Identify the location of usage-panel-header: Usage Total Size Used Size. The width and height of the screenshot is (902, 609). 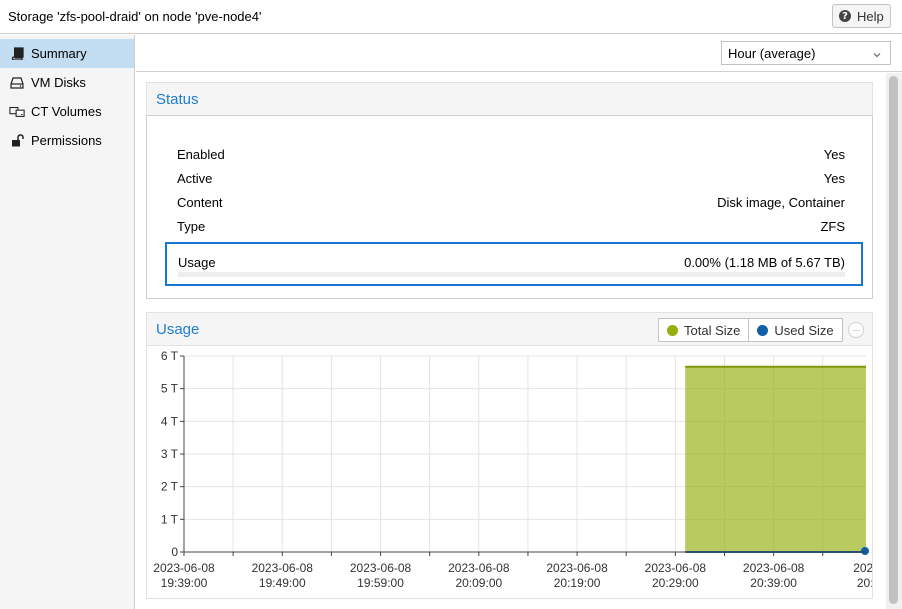
(509, 328).